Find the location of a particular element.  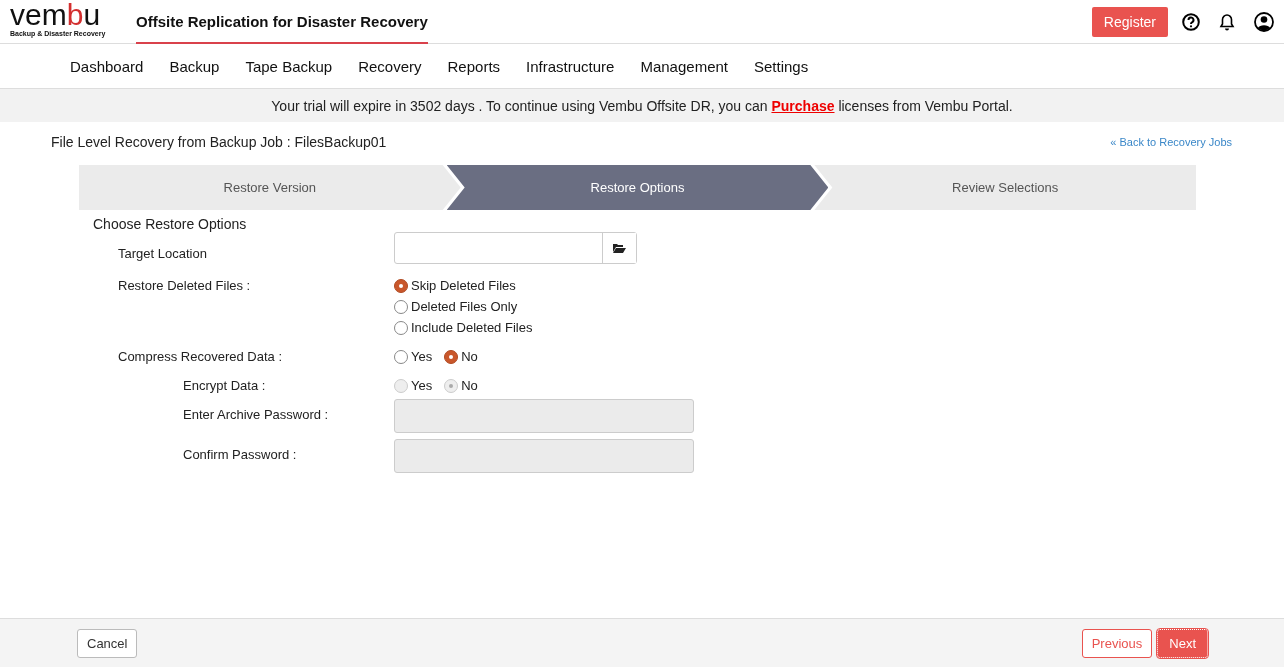

nav-tab: Infrastructure is located at coordinates (570, 66).